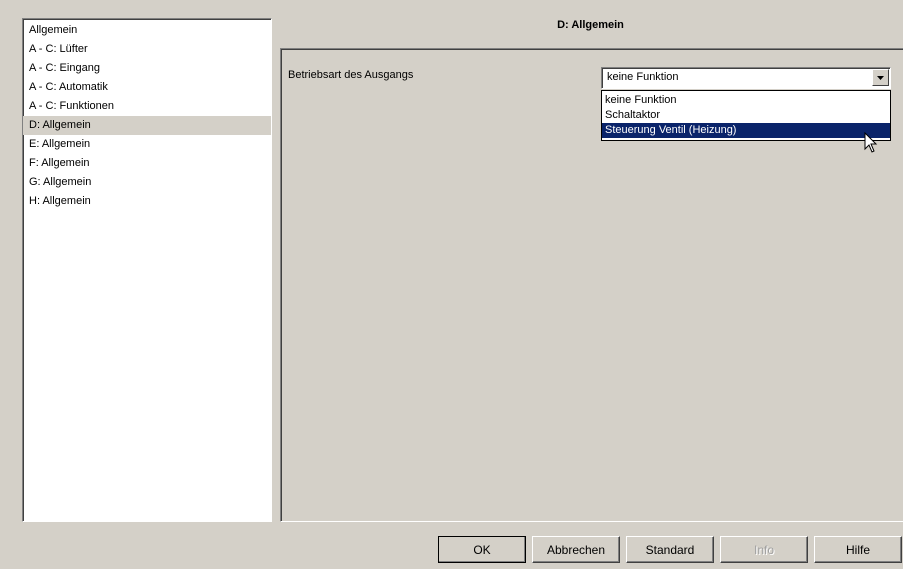 Image resolution: width=903 pixels, height=569 pixels. What do you see at coordinates (147, 106) in the screenshot?
I see `nav-item-a-c-funktionen: A - C: Funktionen` at bounding box center [147, 106].